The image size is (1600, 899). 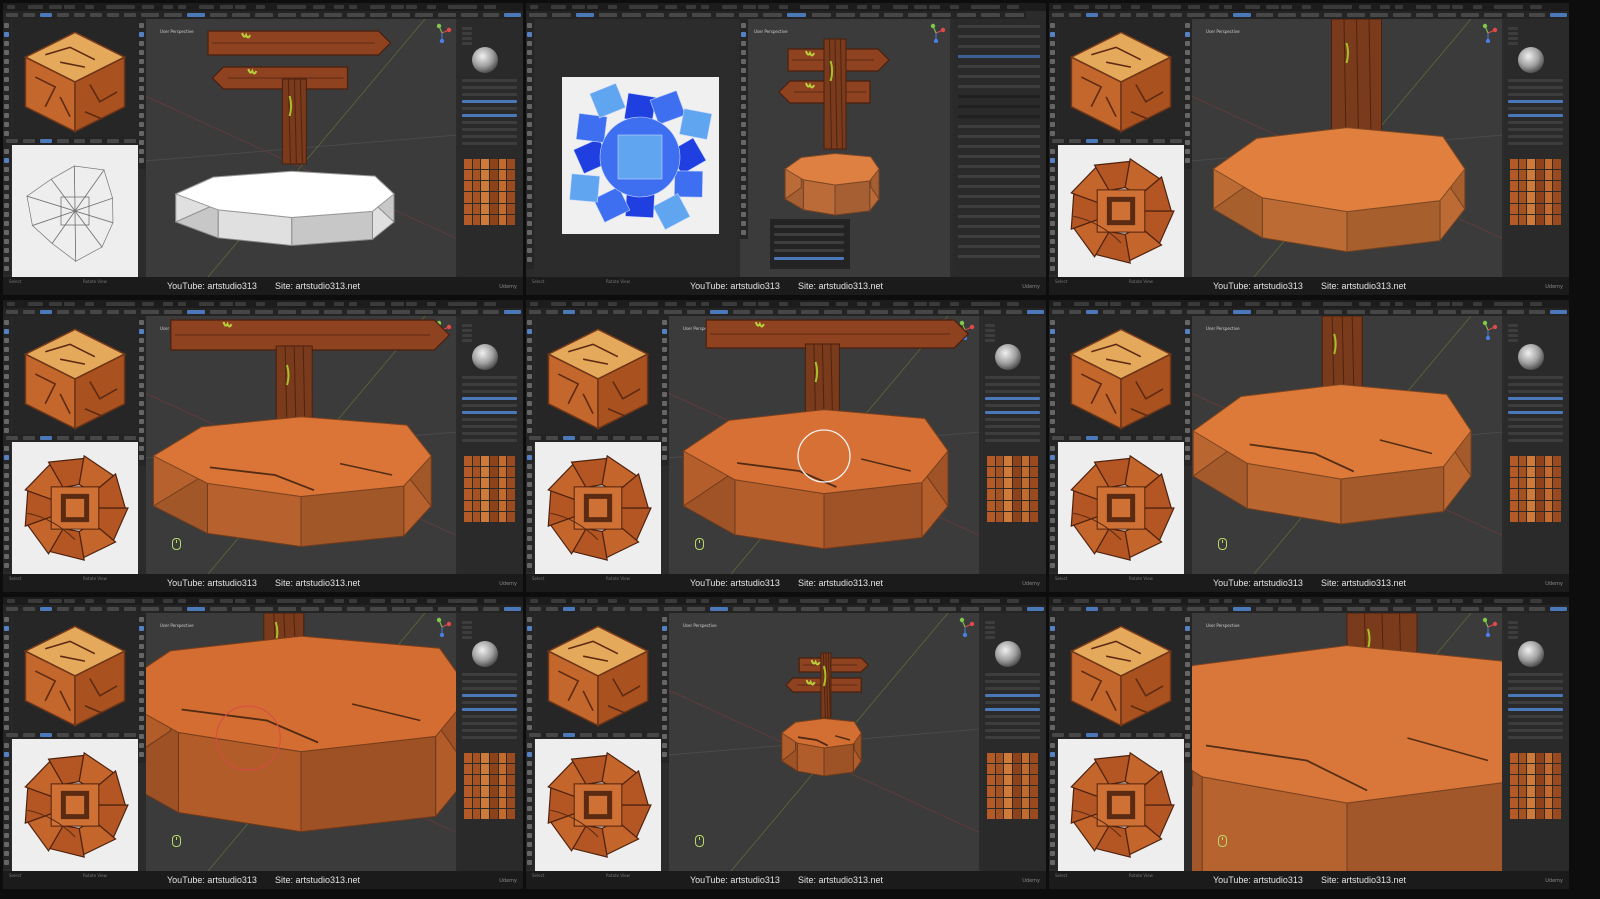 I want to click on brush-preview, so click(x=1531, y=654).